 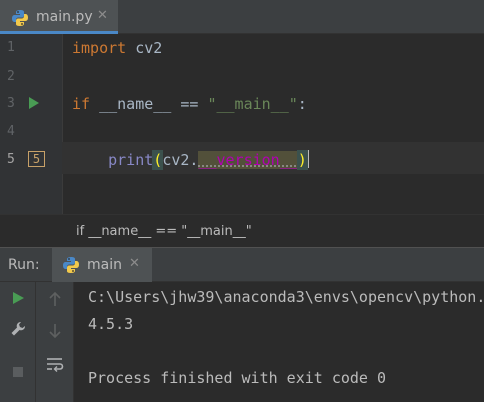 What do you see at coordinates (11, 76) in the screenshot?
I see `line-number: 2` at bounding box center [11, 76].